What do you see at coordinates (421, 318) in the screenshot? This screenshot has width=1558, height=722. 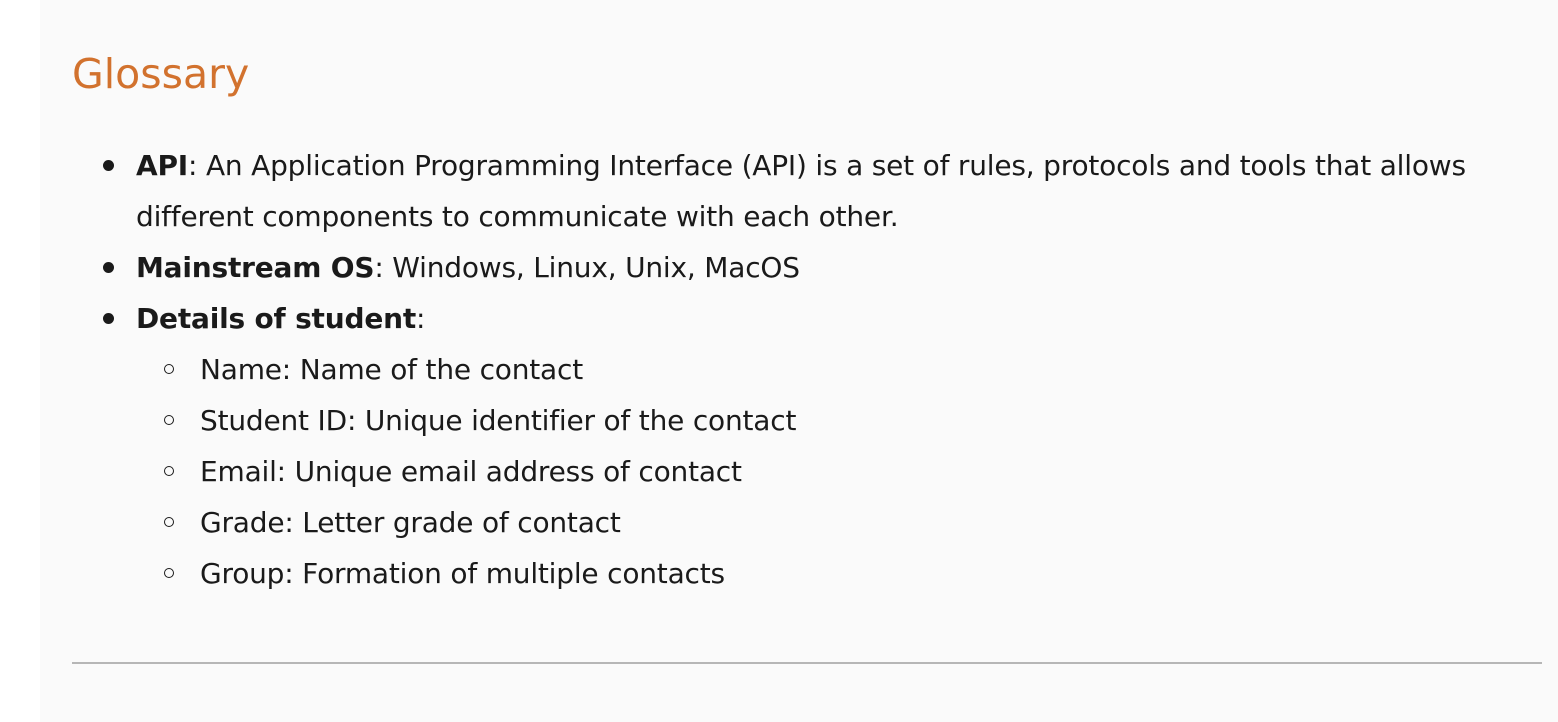 I see `glossary-definition: :` at bounding box center [421, 318].